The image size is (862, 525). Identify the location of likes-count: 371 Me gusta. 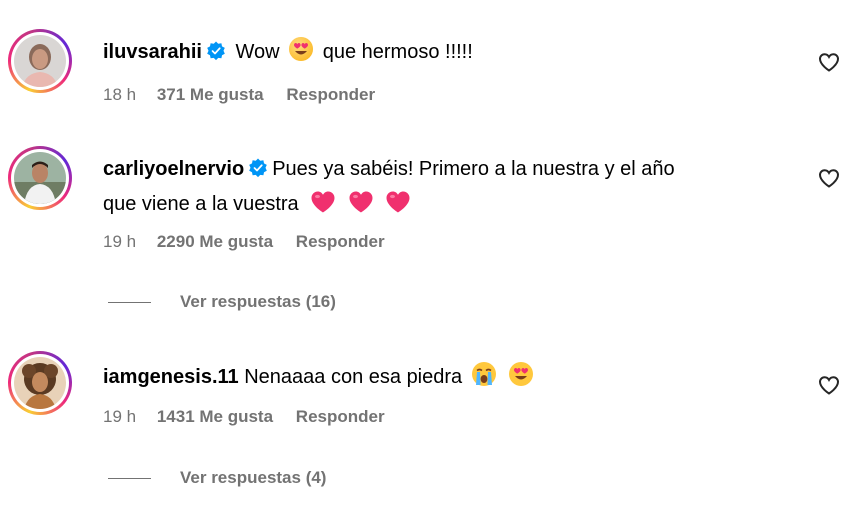
(210, 94).